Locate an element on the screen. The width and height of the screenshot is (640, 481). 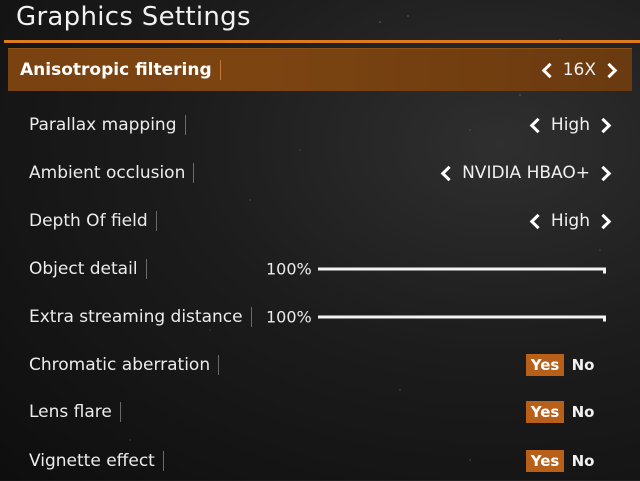
selected-option: 16X is located at coordinates (579, 70).